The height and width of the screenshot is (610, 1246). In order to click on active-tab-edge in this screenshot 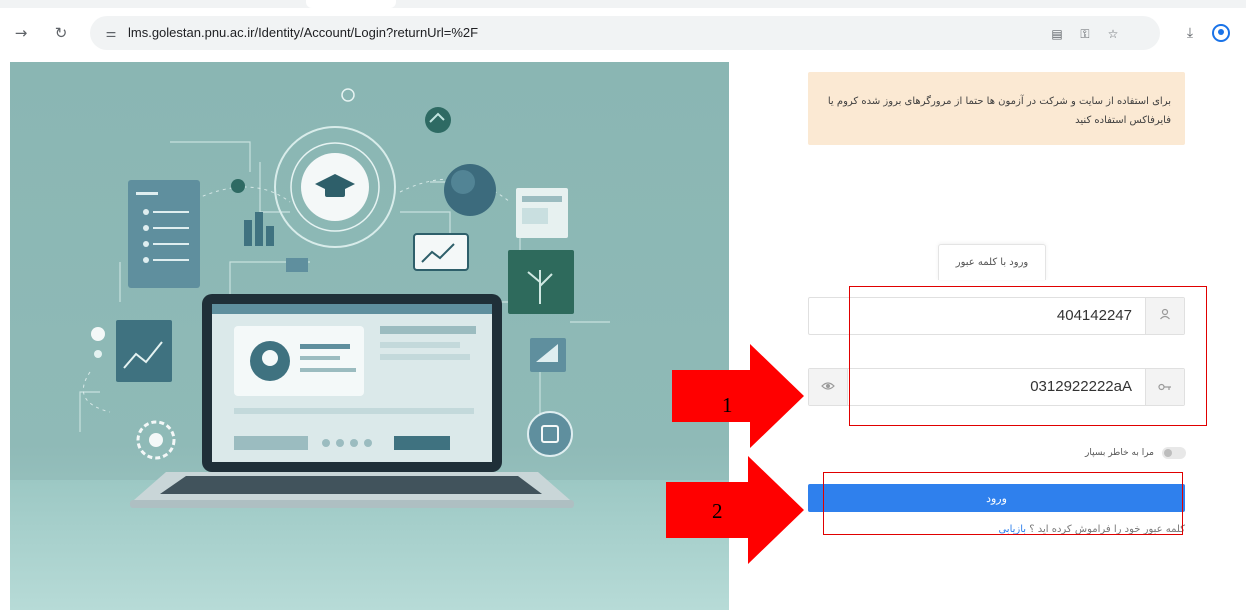, I will do `click(351, 4)`.